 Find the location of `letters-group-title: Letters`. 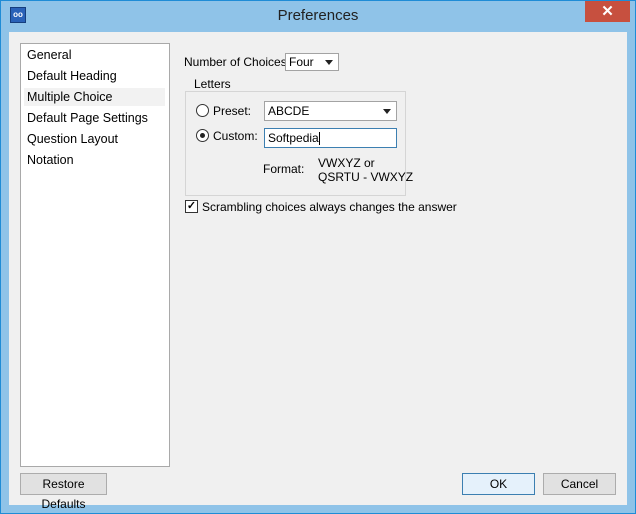

letters-group-title: Letters is located at coordinates (212, 84).